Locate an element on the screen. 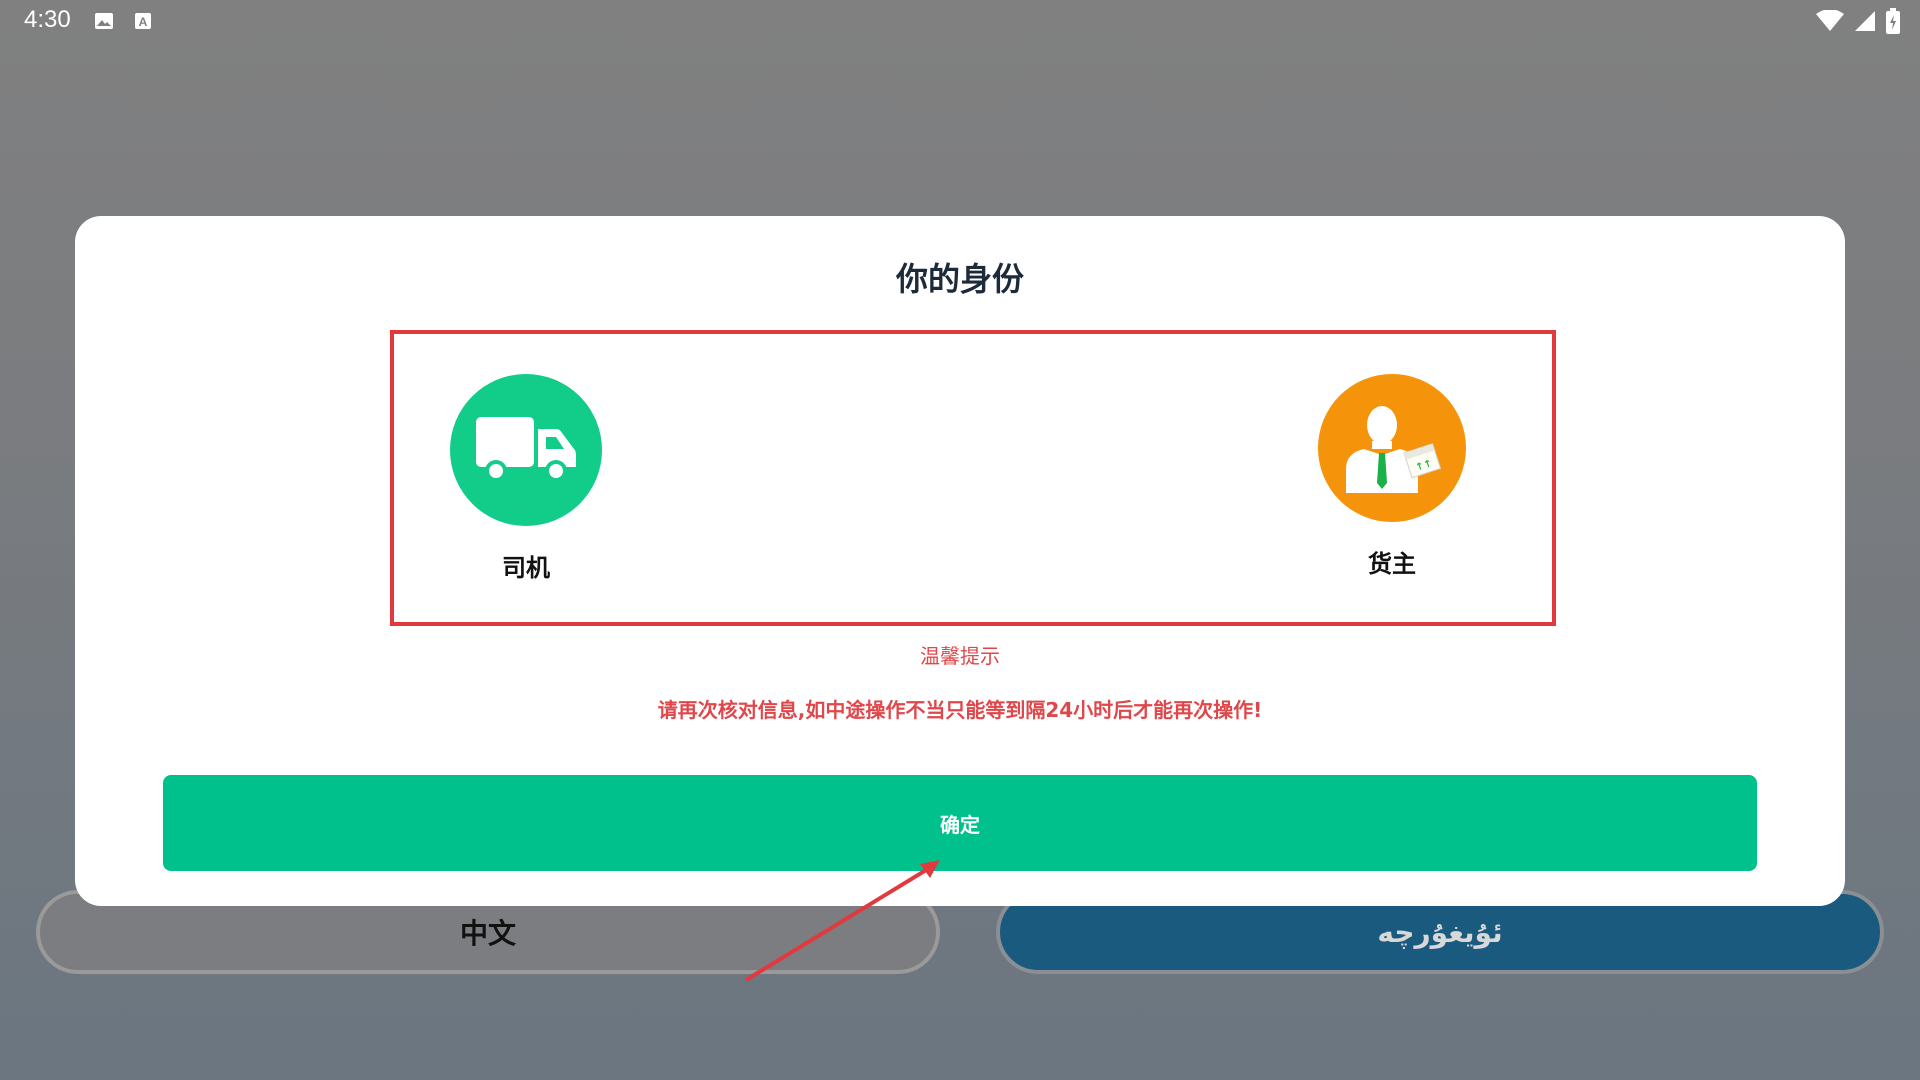  svg-text: A is located at coordinates (143, 22).